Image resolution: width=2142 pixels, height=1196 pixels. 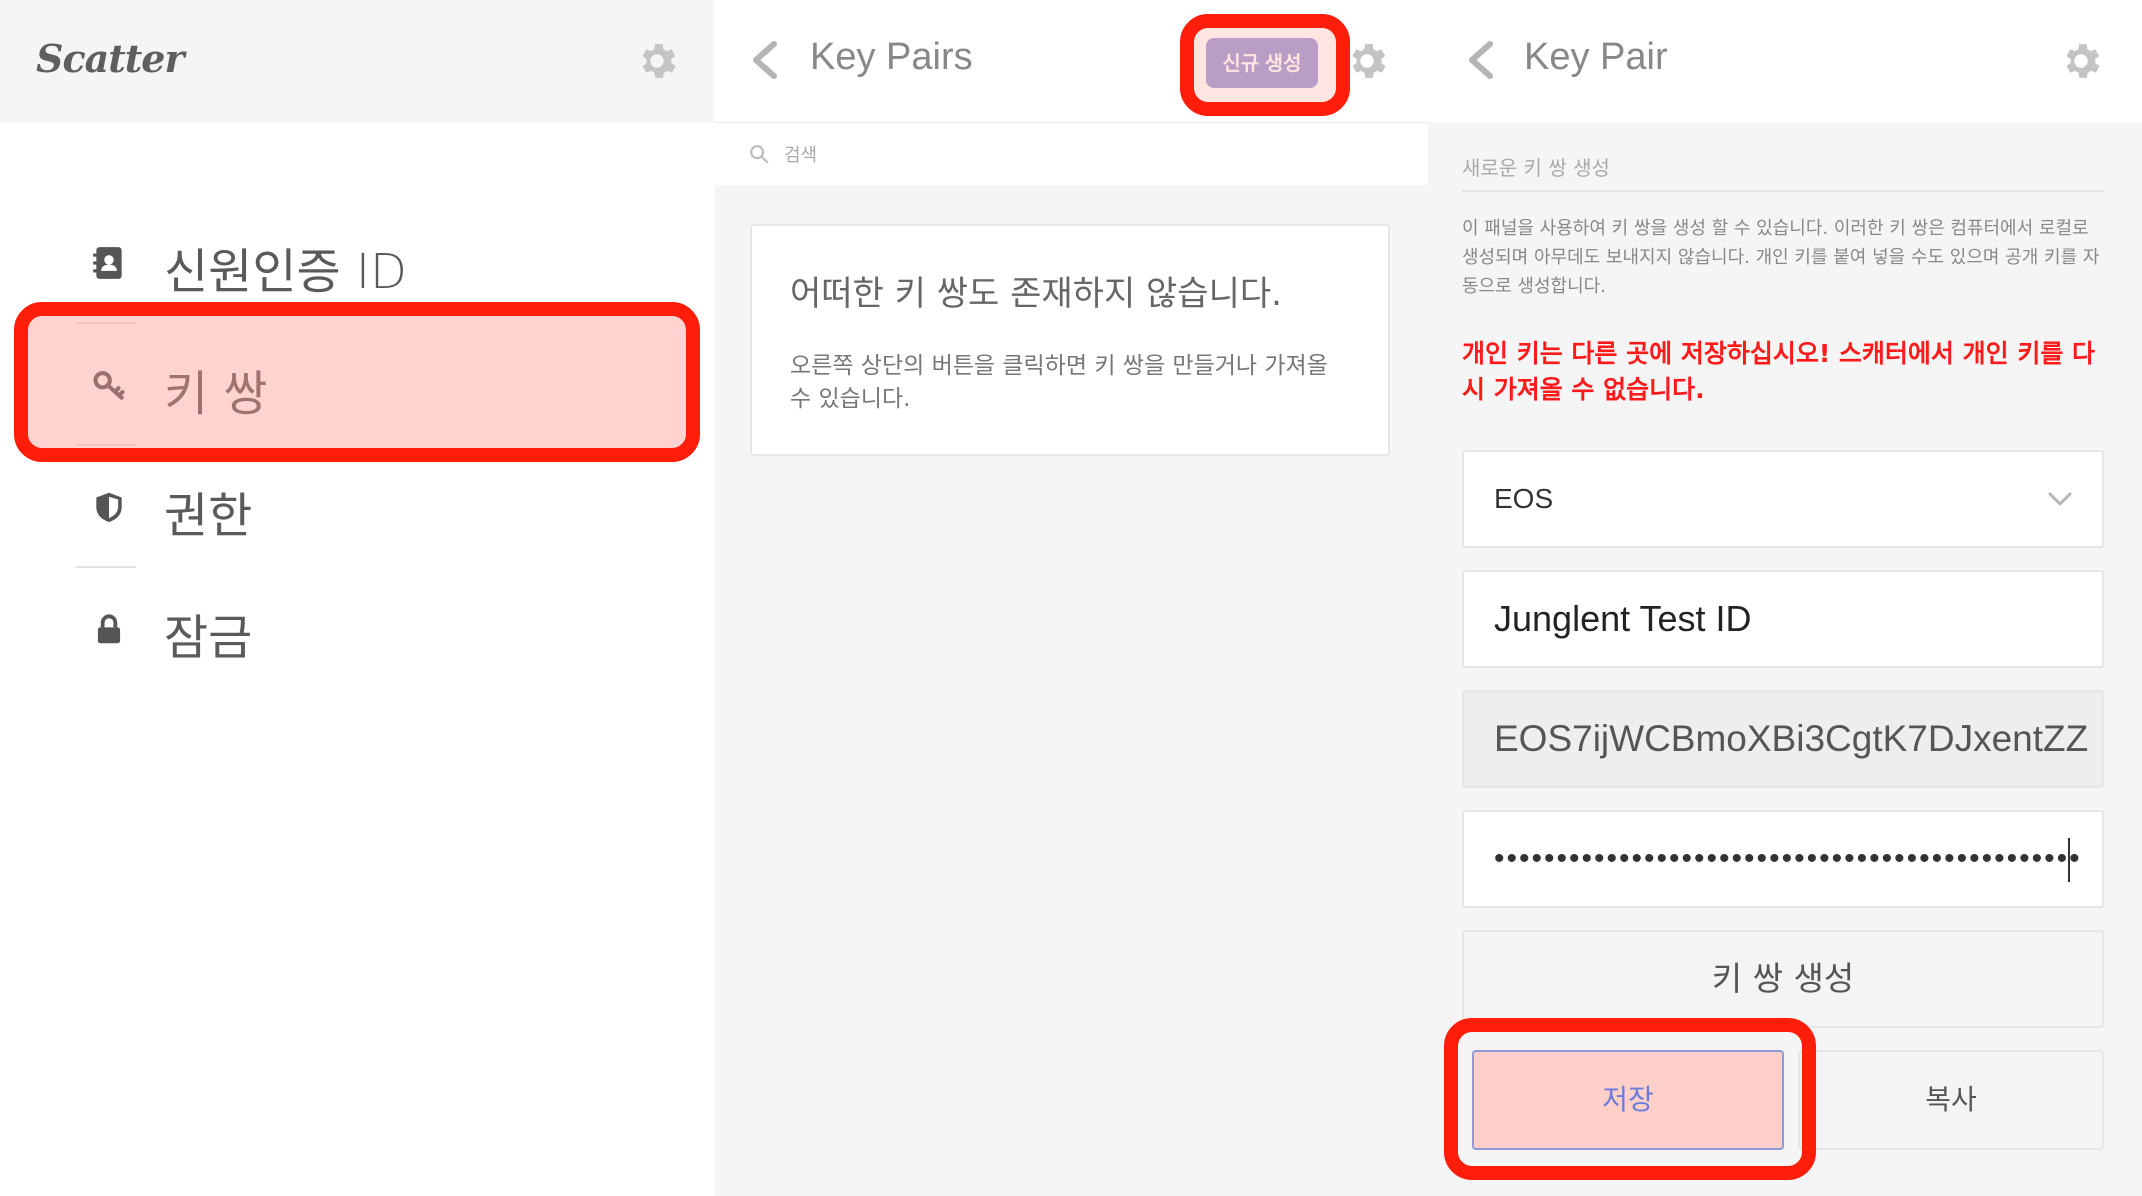 What do you see at coordinates (286, 272) in the screenshot?
I see `sidebar-item-label: 신원인증 ID` at bounding box center [286, 272].